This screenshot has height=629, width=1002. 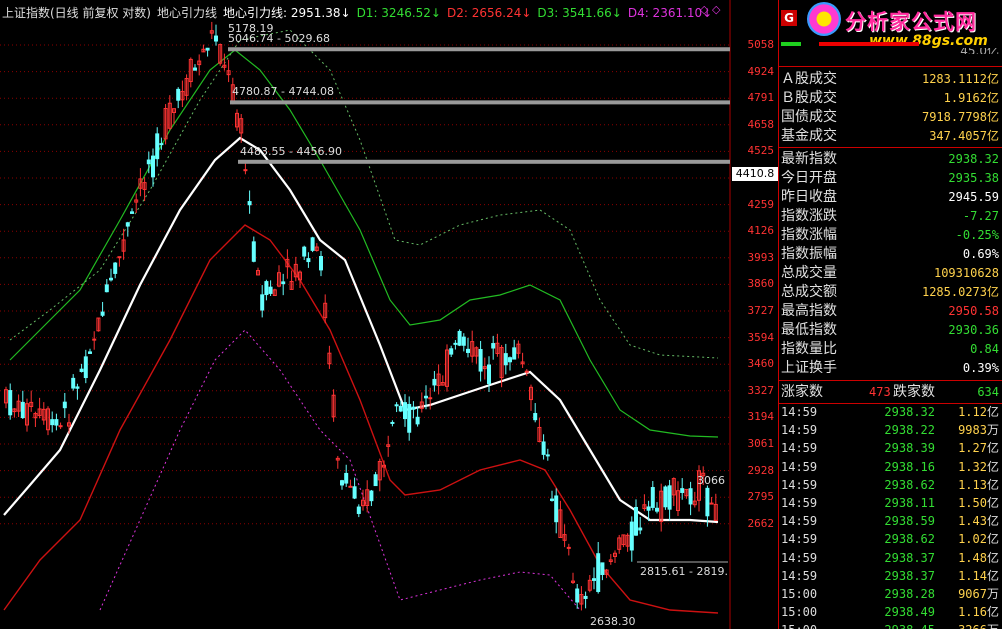 What do you see at coordinates (909, 612) in the screenshot?
I see `tick-price: 2938.49` at bounding box center [909, 612].